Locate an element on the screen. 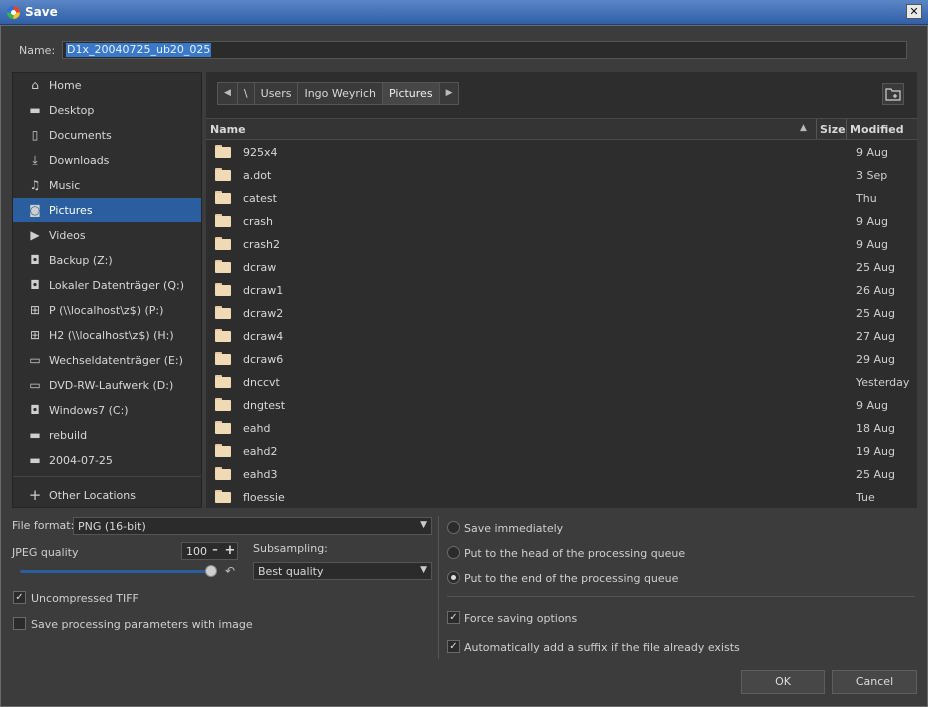  sidebar-item-p-drive: ⊞ P (\\localhost\z$) (P:) is located at coordinates (107, 310).